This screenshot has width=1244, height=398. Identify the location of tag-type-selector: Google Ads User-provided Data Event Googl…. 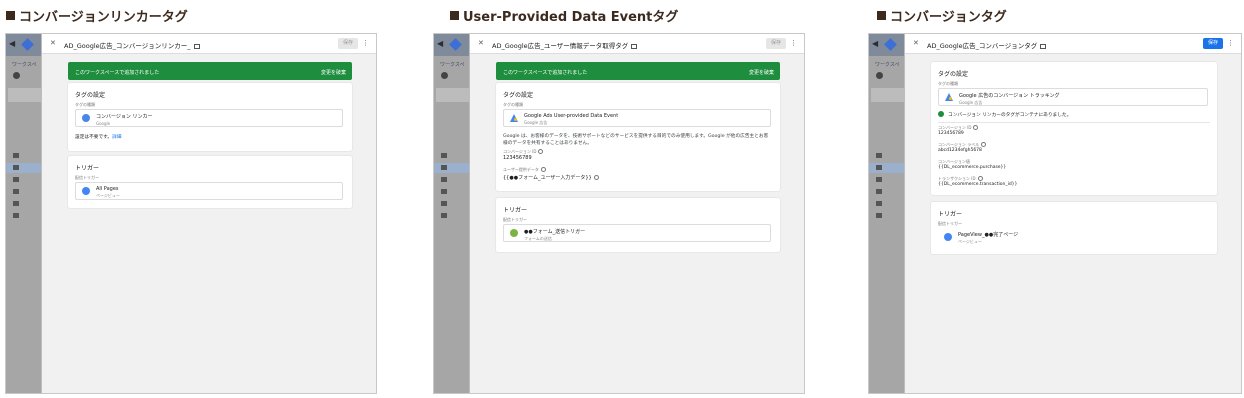
(637, 118).